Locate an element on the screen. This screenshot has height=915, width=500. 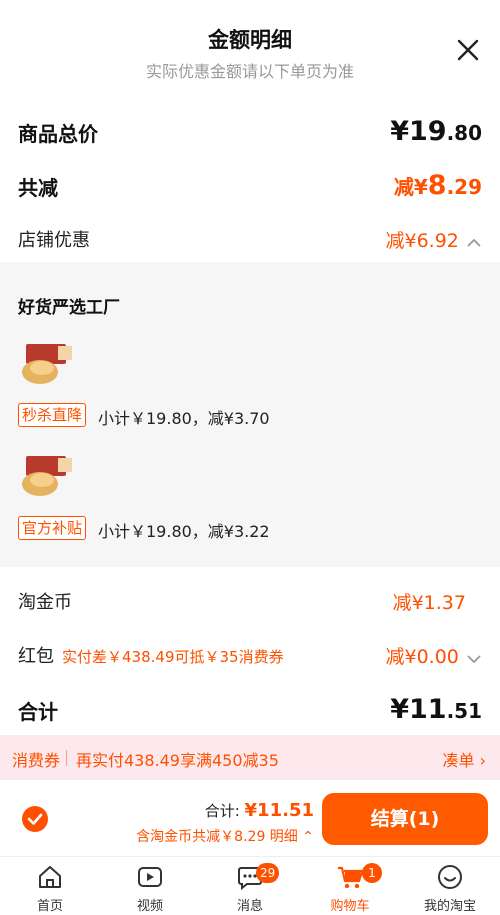
total-price-row: 商品总价 ¥19.80 is located at coordinates (250, 132).